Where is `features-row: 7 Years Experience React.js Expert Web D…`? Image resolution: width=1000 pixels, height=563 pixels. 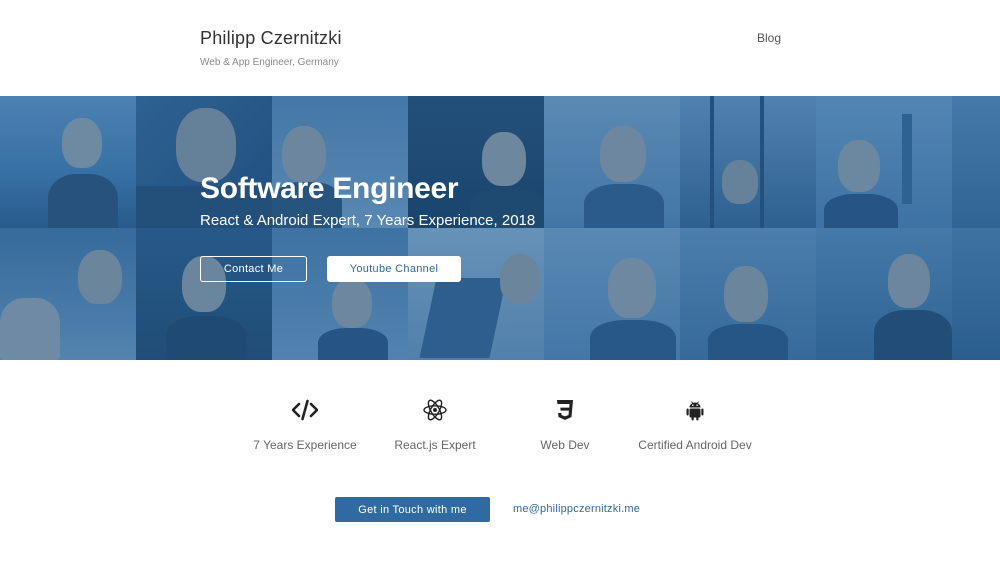 features-row: 7 Years Experience React.js Expert Web D… is located at coordinates (505, 428).